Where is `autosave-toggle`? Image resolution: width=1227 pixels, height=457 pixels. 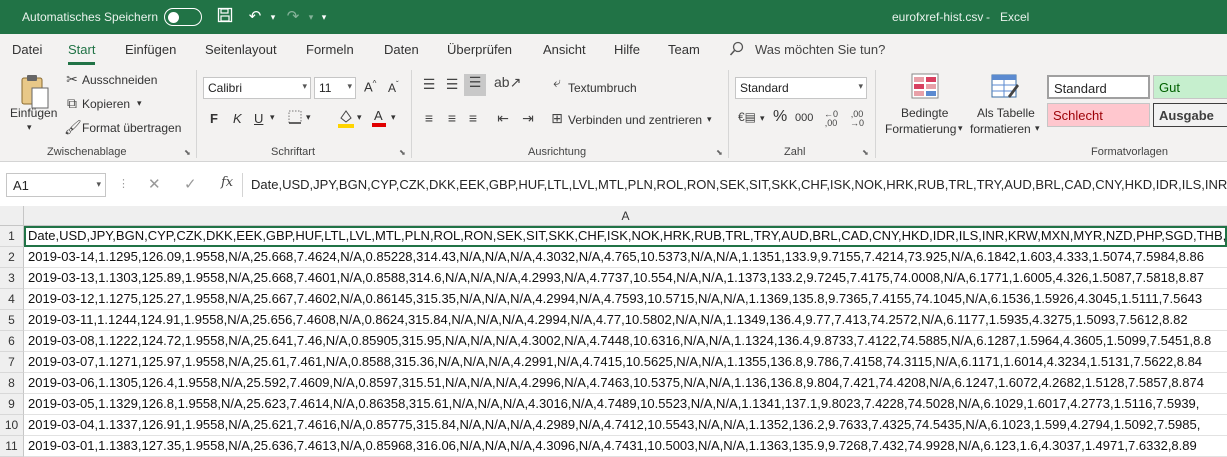
autosave-toggle is located at coordinates (183, 17).